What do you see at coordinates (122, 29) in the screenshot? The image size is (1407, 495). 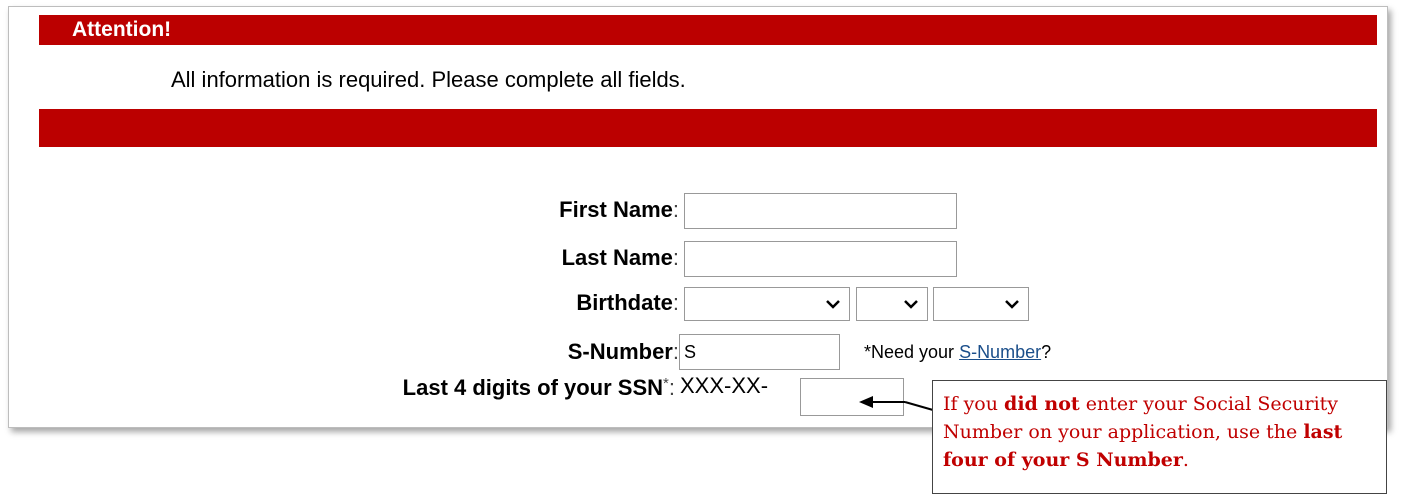 I see `attention-title: Attention!` at bounding box center [122, 29].